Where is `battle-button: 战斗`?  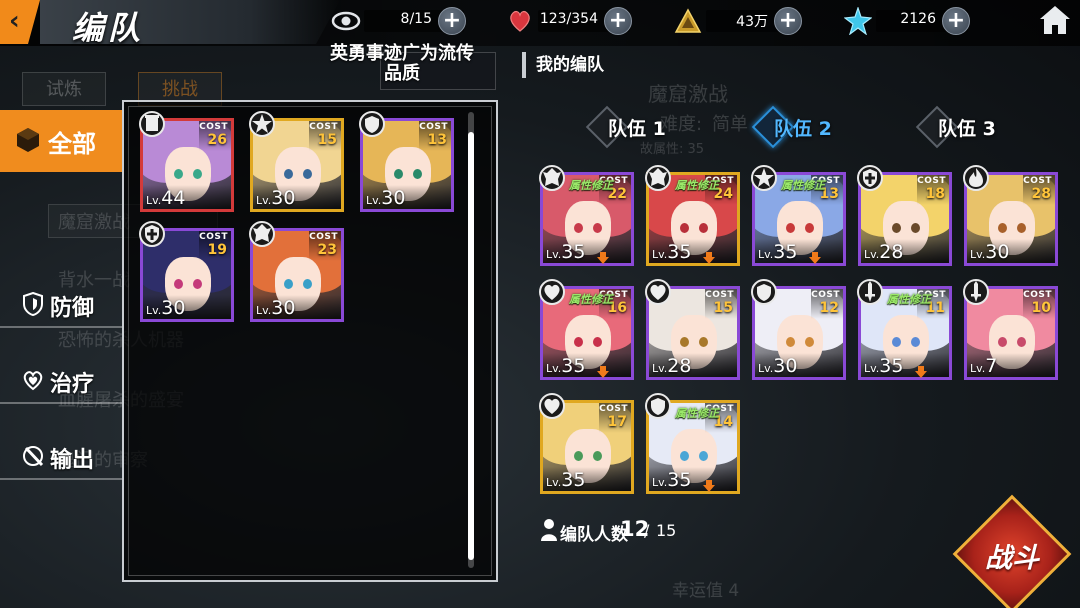 battle-button: 战斗 is located at coordinates (1012, 551).